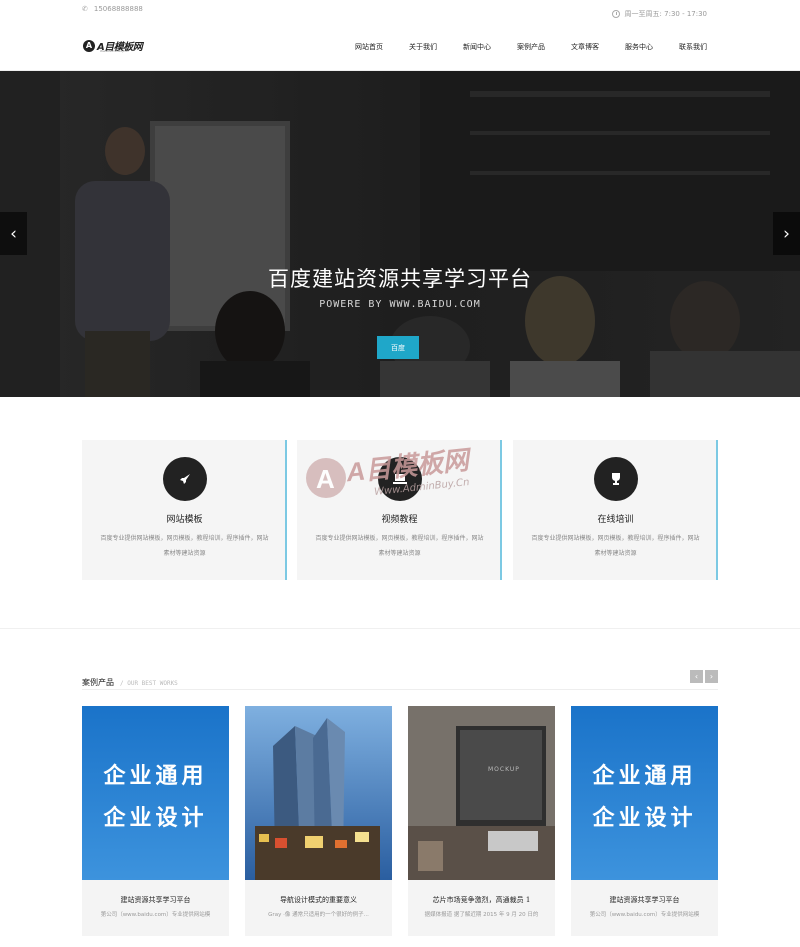  I want to click on phone-icon: ✆, so click(85, 9).